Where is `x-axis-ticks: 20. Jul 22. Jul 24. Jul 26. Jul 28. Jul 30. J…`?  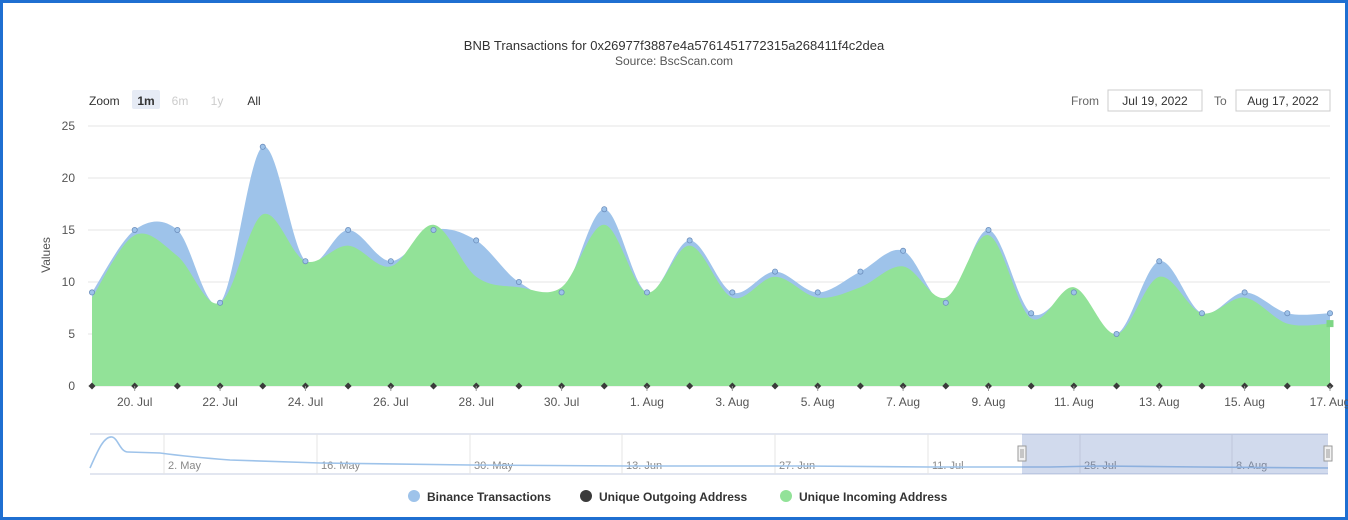
x-axis-ticks: 20. Jul 22. Jul 24. Jul 26. Jul 28. Jul 30. J… is located at coordinates (732, 397).